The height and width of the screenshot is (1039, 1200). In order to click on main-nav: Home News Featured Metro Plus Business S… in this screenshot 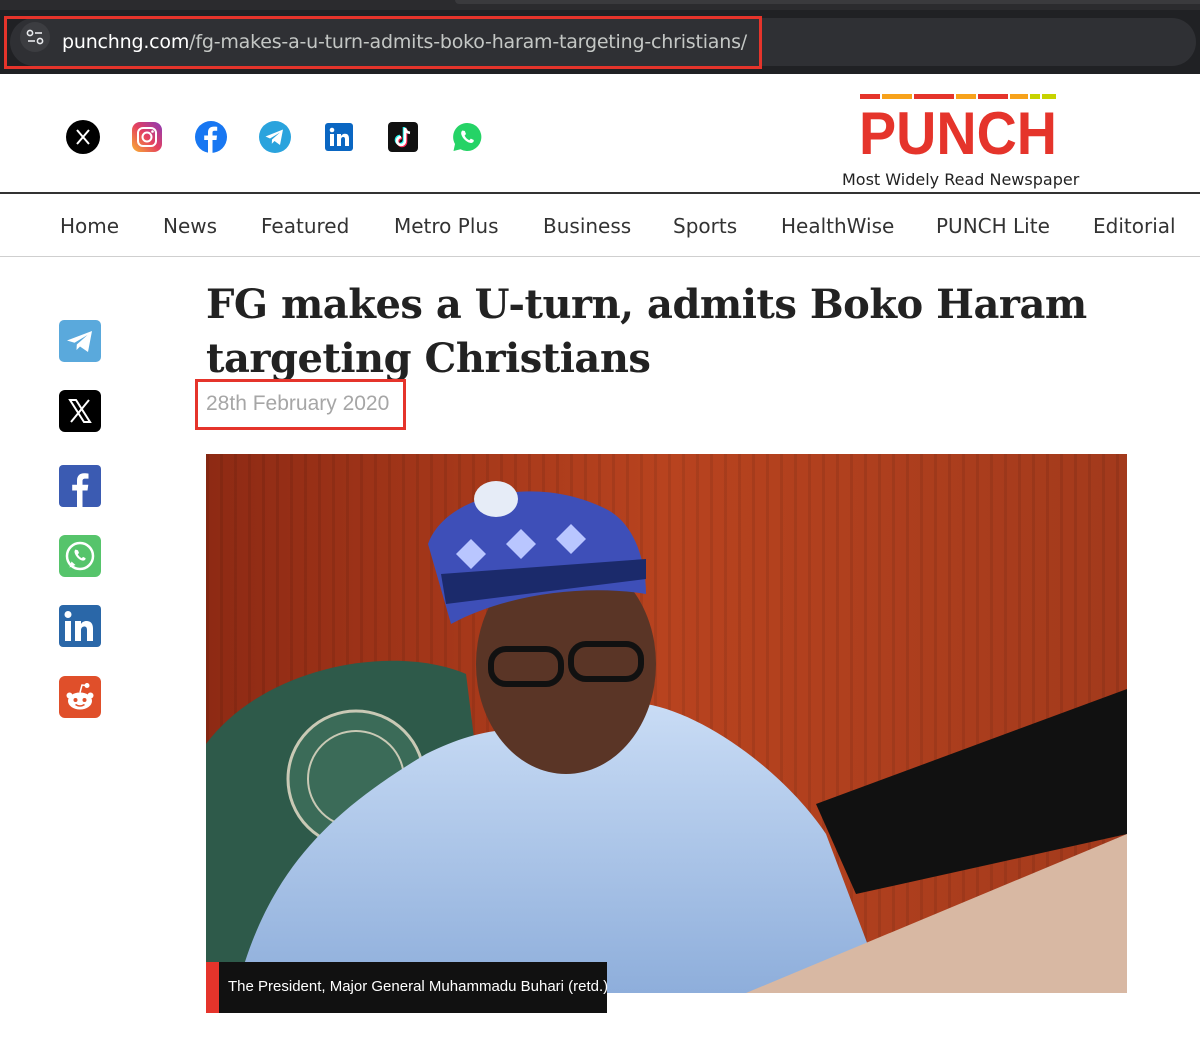, I will do `click(600, 225)`.